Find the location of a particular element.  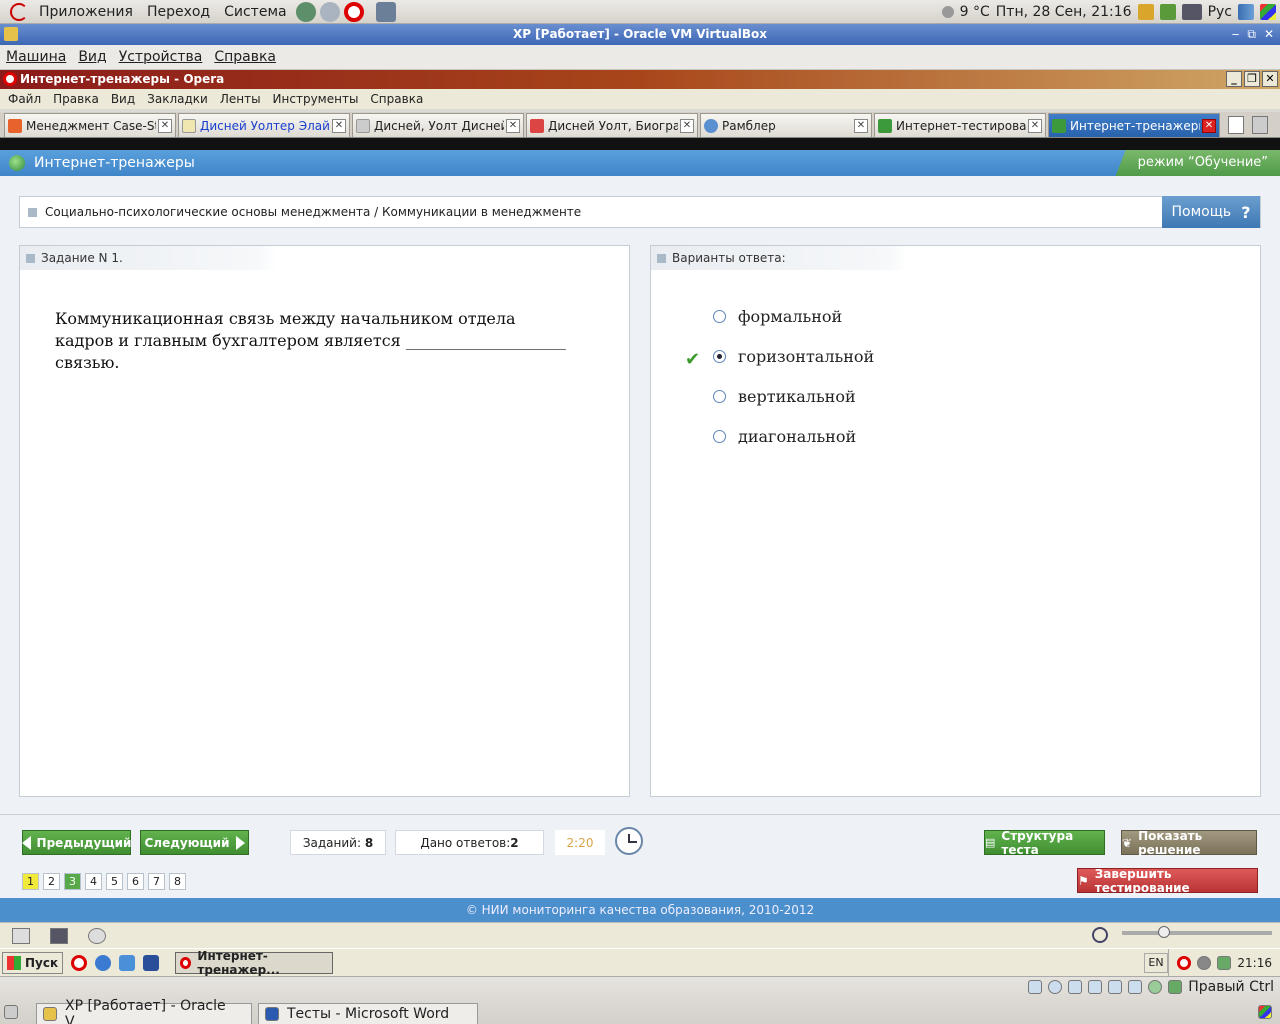

trash-icon is located at coordinates (1260, 124).